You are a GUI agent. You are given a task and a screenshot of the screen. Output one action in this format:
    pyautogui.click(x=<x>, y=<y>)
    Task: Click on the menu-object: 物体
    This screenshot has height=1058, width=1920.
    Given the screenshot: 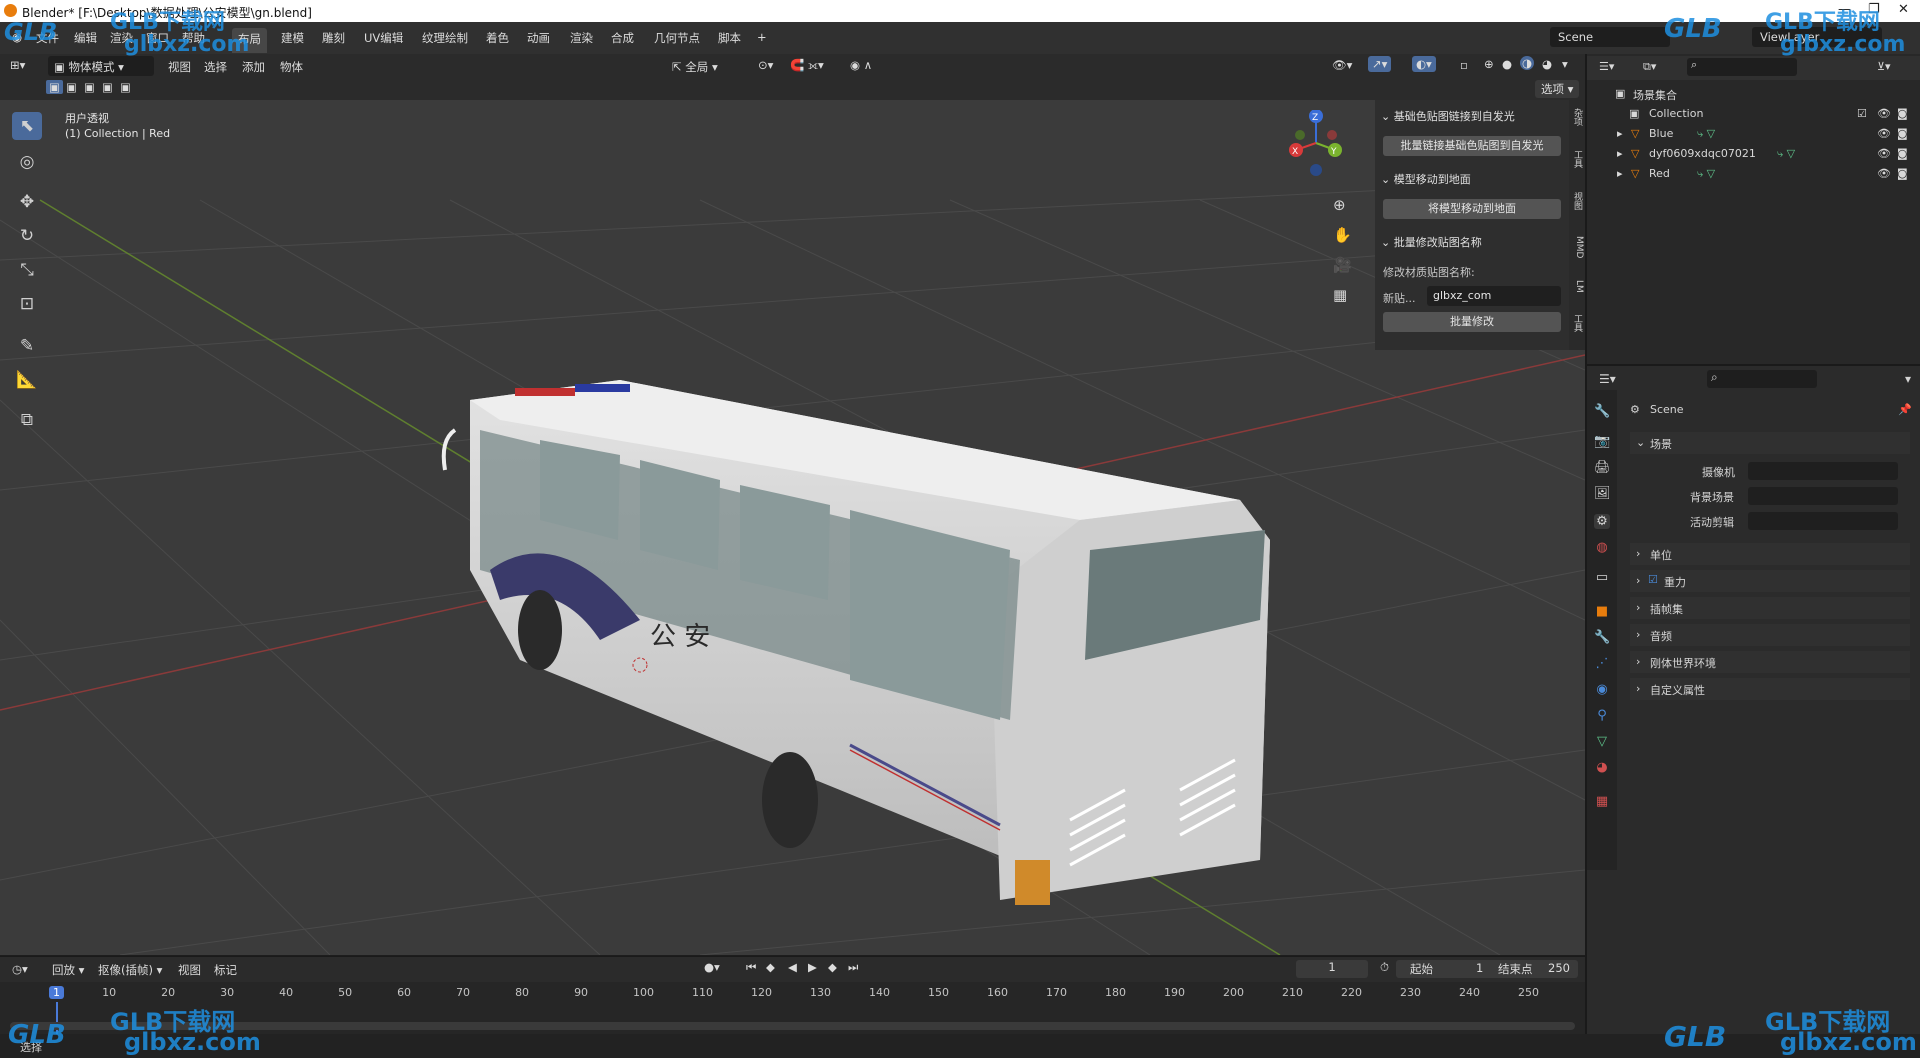 What is the action you would take?
    pyautogui.click(x=291, y=67)
    